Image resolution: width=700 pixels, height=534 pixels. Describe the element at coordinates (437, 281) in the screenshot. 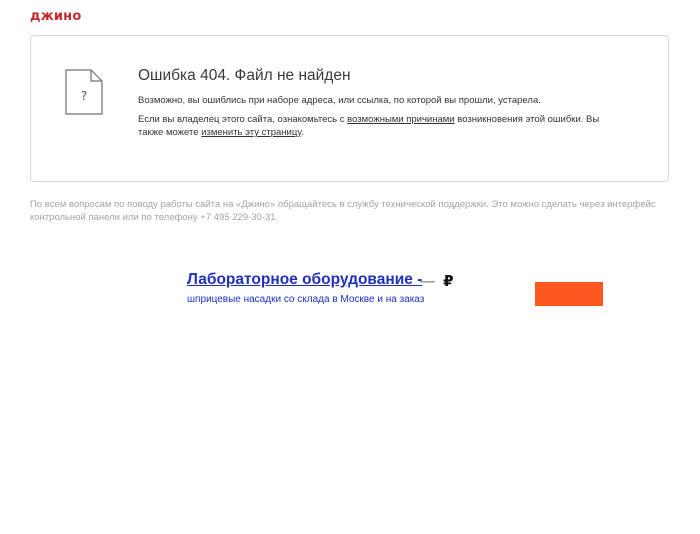

I see `ad-price: — ₽` at that location.